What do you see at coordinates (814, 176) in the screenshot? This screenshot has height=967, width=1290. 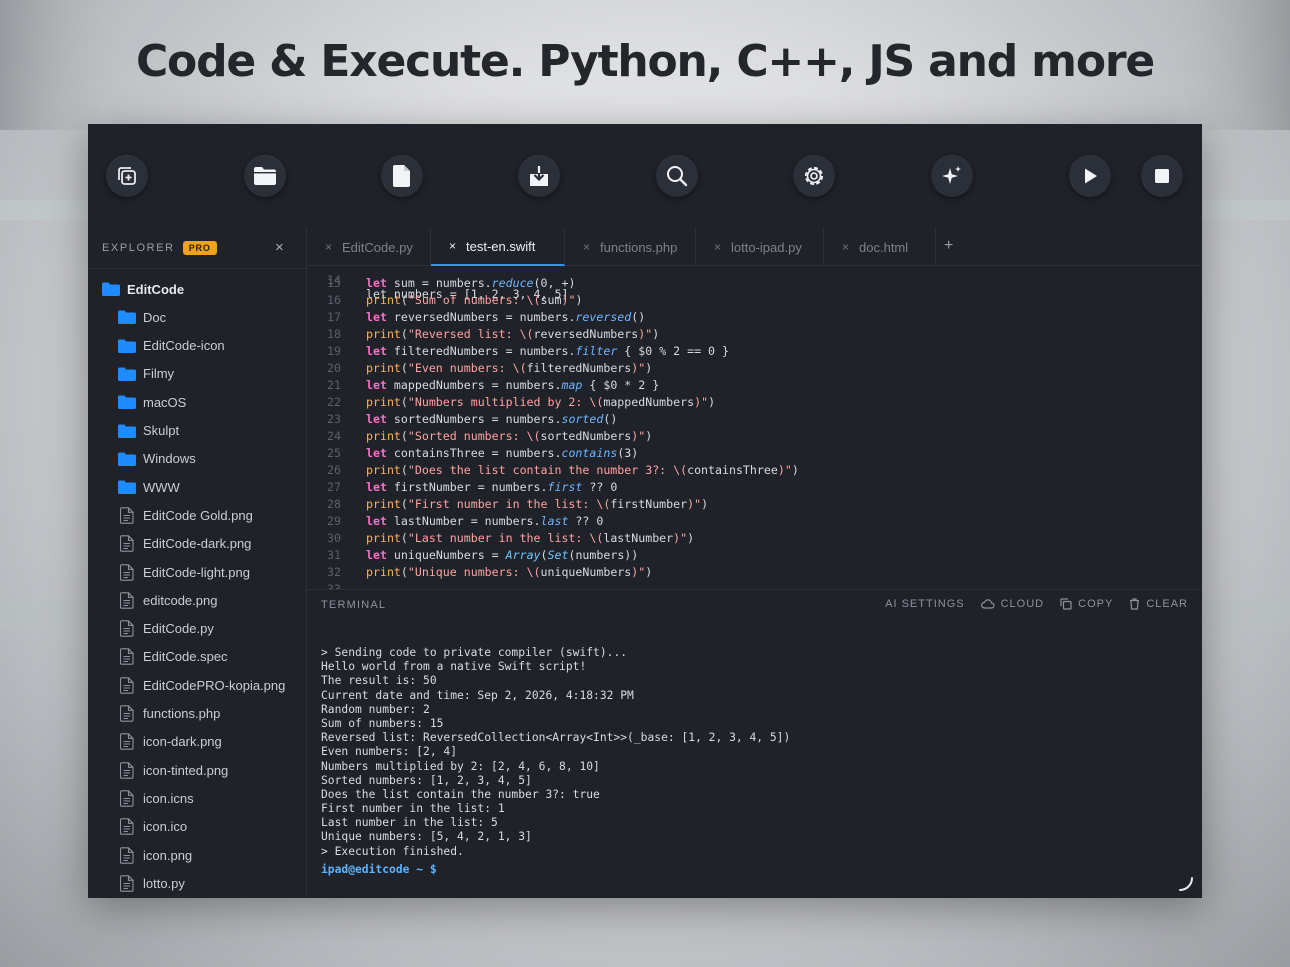 I see `settings-button` at bounding box center [814, 176].